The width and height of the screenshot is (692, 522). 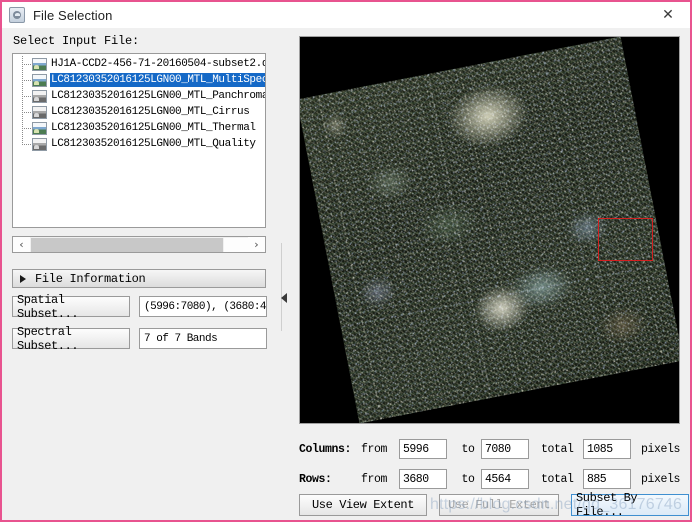 I want to click on columns-from-label: from, so click(x=374, y=449).